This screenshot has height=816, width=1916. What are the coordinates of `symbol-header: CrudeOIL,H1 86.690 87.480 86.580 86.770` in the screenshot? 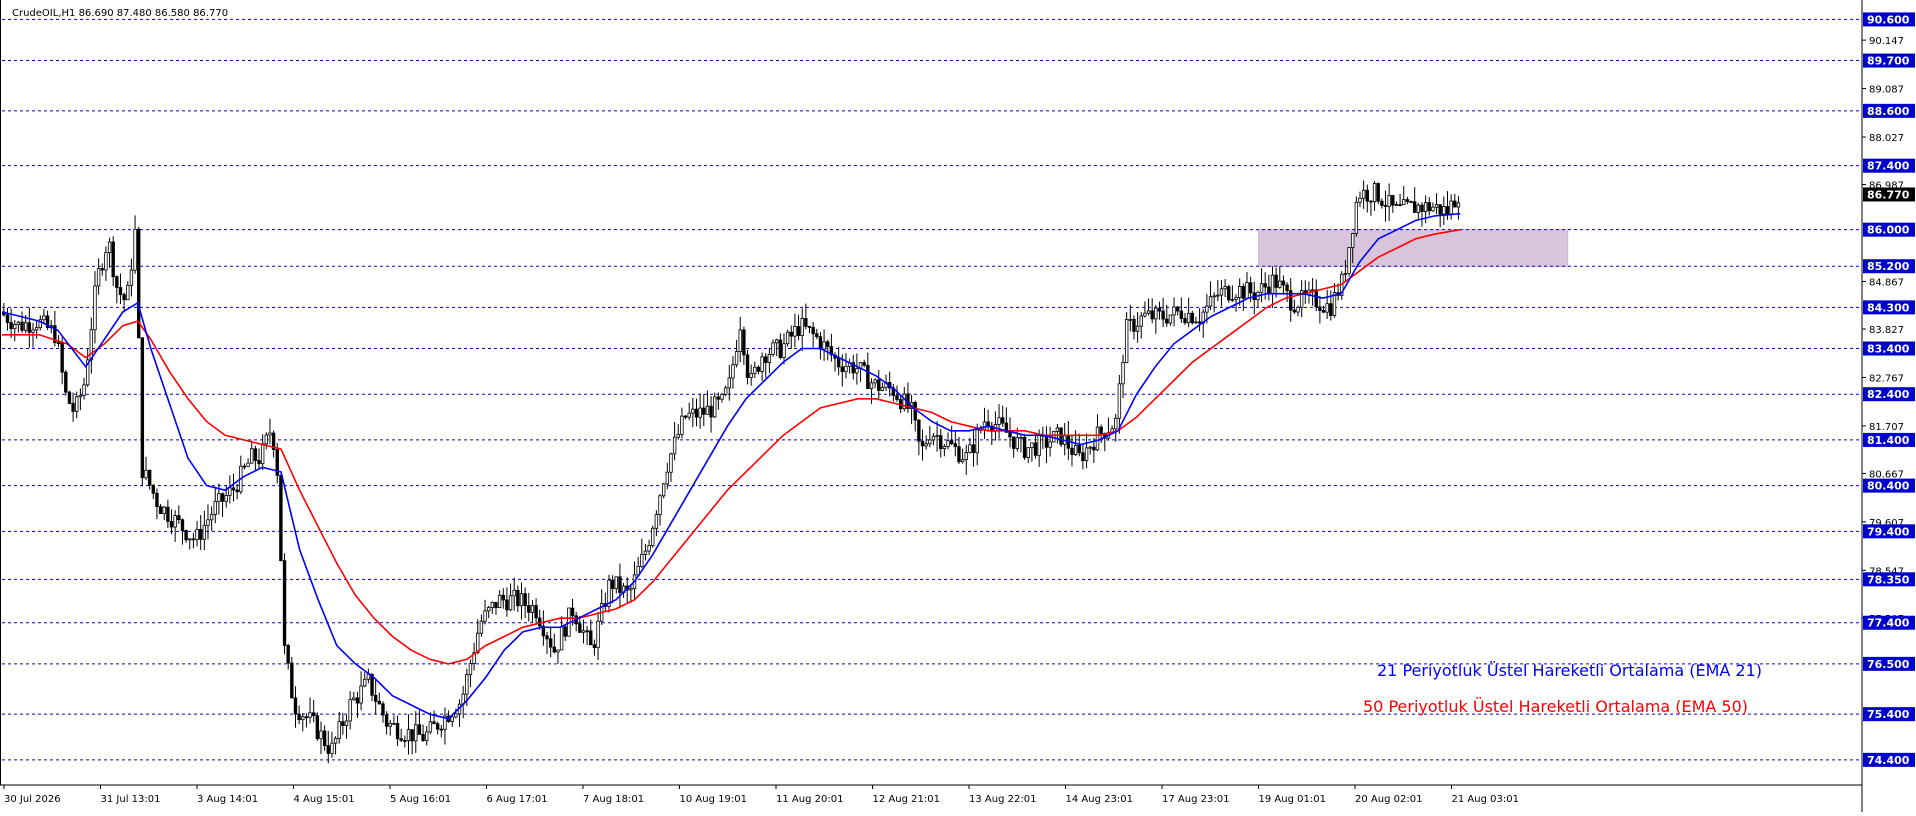 It's located at (120, 13).